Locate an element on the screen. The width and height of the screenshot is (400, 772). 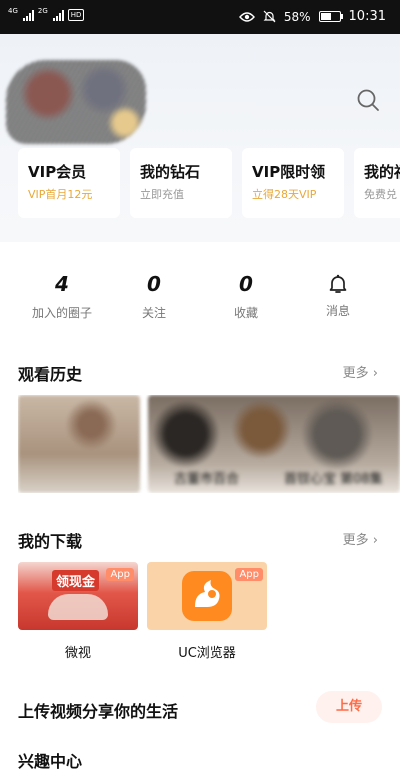
signal-1-icon is located at coordinates (28, 15).